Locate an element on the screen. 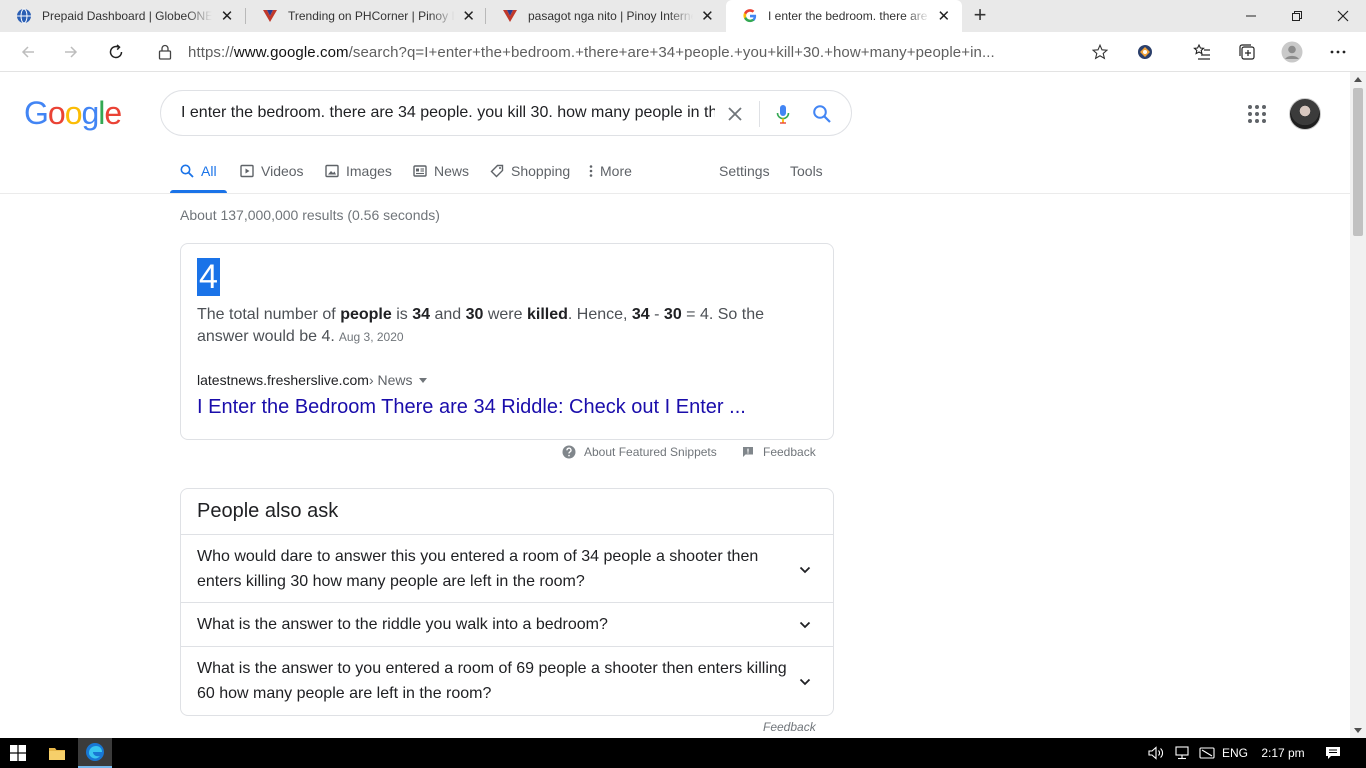  news-icon is located at coordinates (420, 171).